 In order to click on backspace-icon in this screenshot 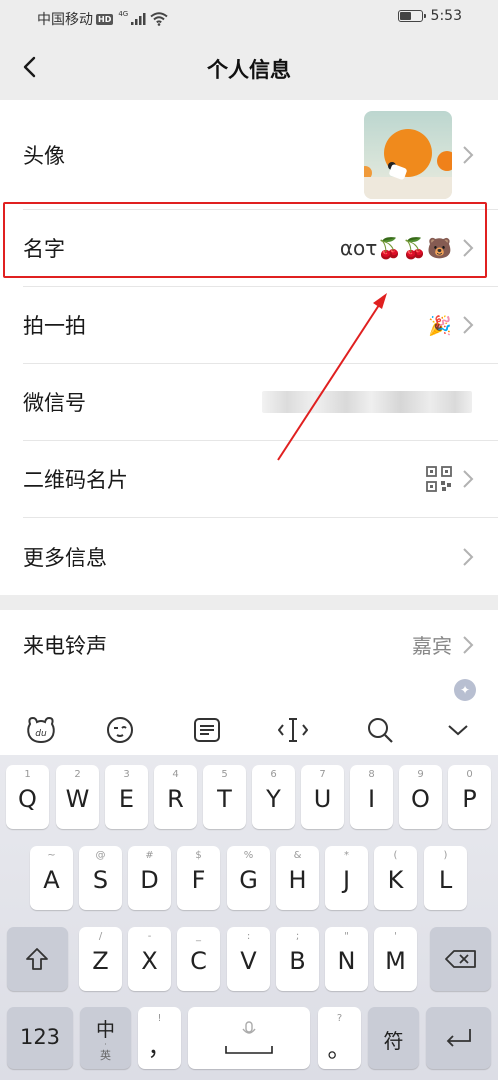, I will do `click(460, 959)`.